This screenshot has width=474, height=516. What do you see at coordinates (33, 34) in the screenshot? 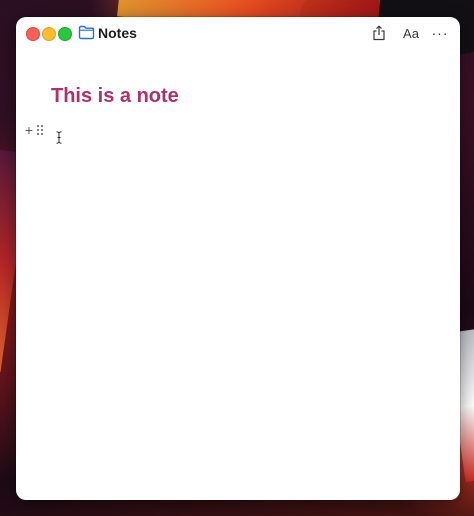
I see `close-button` at bounding box center [33, 34].